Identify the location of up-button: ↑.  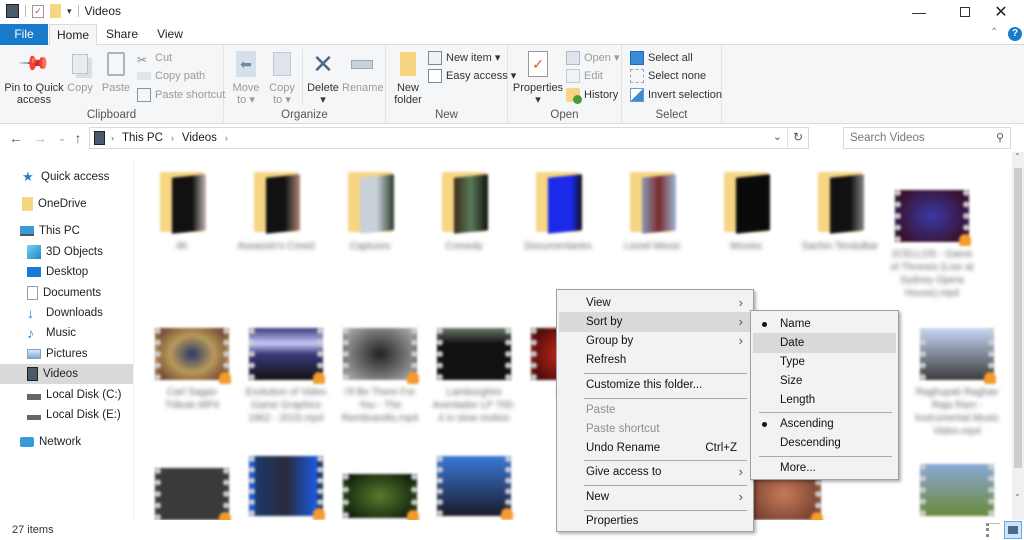
(78, 138).